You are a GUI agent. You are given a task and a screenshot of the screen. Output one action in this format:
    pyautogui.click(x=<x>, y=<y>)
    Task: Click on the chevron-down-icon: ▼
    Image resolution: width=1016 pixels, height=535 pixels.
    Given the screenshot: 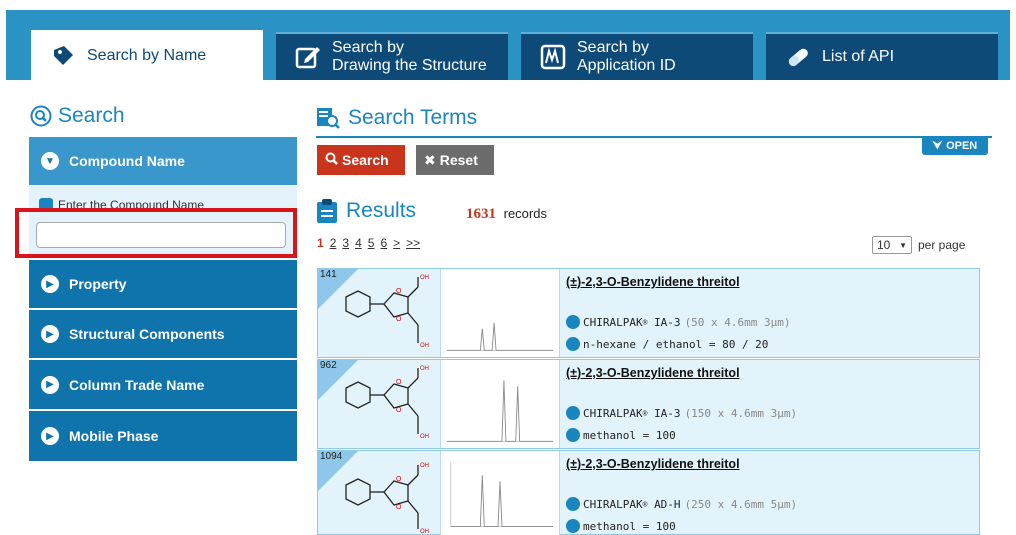 What is the action you would take?
    pyautogui.click(x=903, y=245)
    